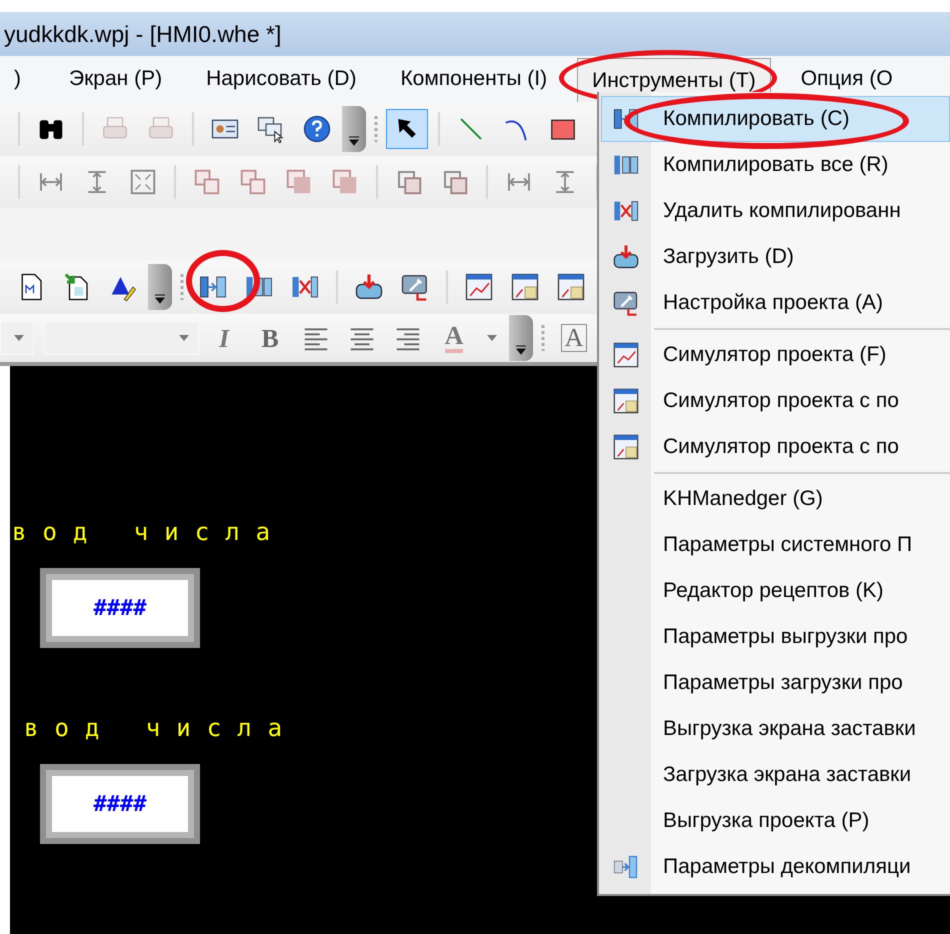 Image resolution: width=950 pixels, height=934 pixels. Describe the element at coordinates (17, 79) in the screenshot. I see `menu-item: )` at that location.